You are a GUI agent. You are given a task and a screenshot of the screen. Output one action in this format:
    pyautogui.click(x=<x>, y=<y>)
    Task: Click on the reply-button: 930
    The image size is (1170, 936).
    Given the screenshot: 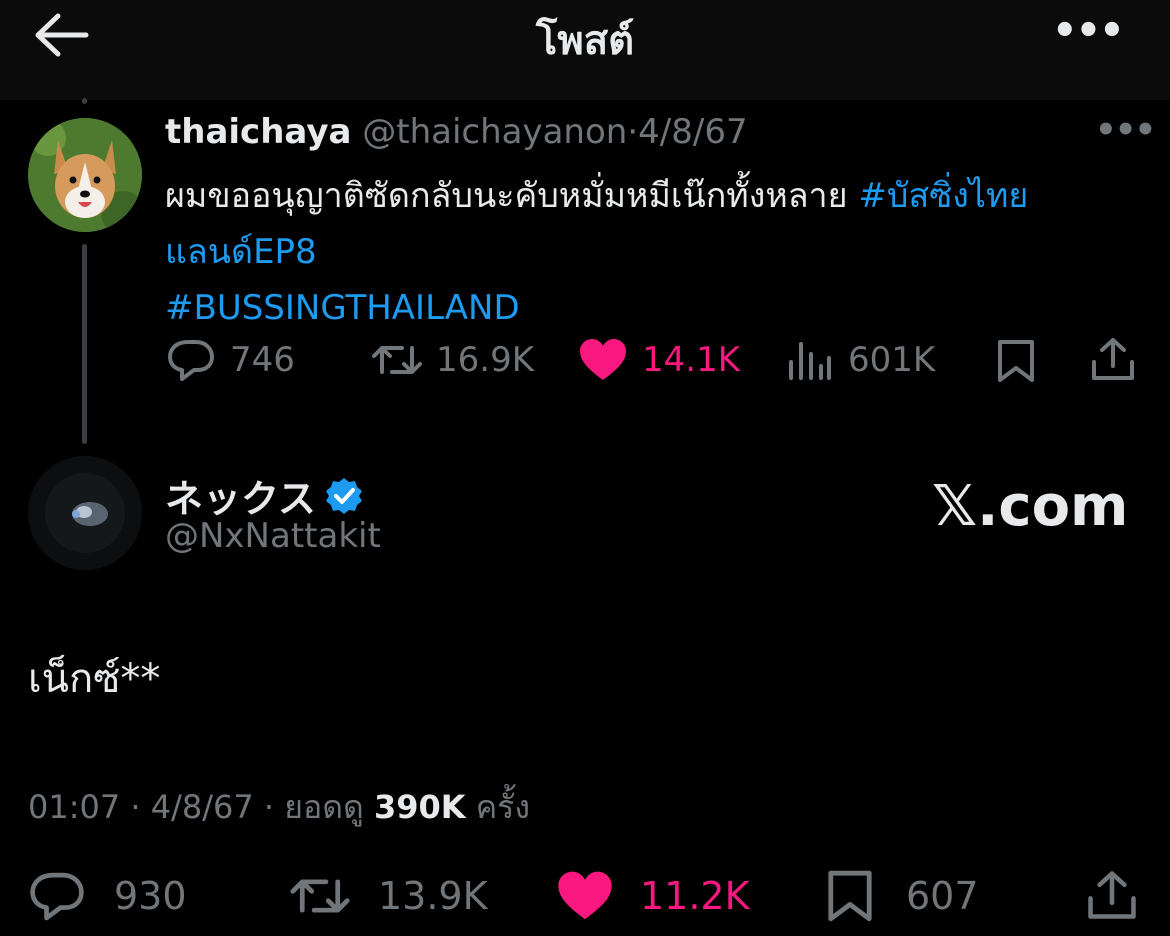 What is the action you would take?
    pyautogui.click(x=107, y=896)
    